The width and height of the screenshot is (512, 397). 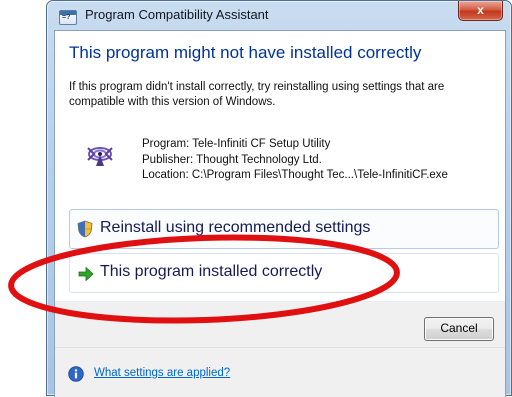 What do you see at coordinates (86, 274) in the screenshot?
I see `green-arrow-icon` at bounding box center [86, 274].